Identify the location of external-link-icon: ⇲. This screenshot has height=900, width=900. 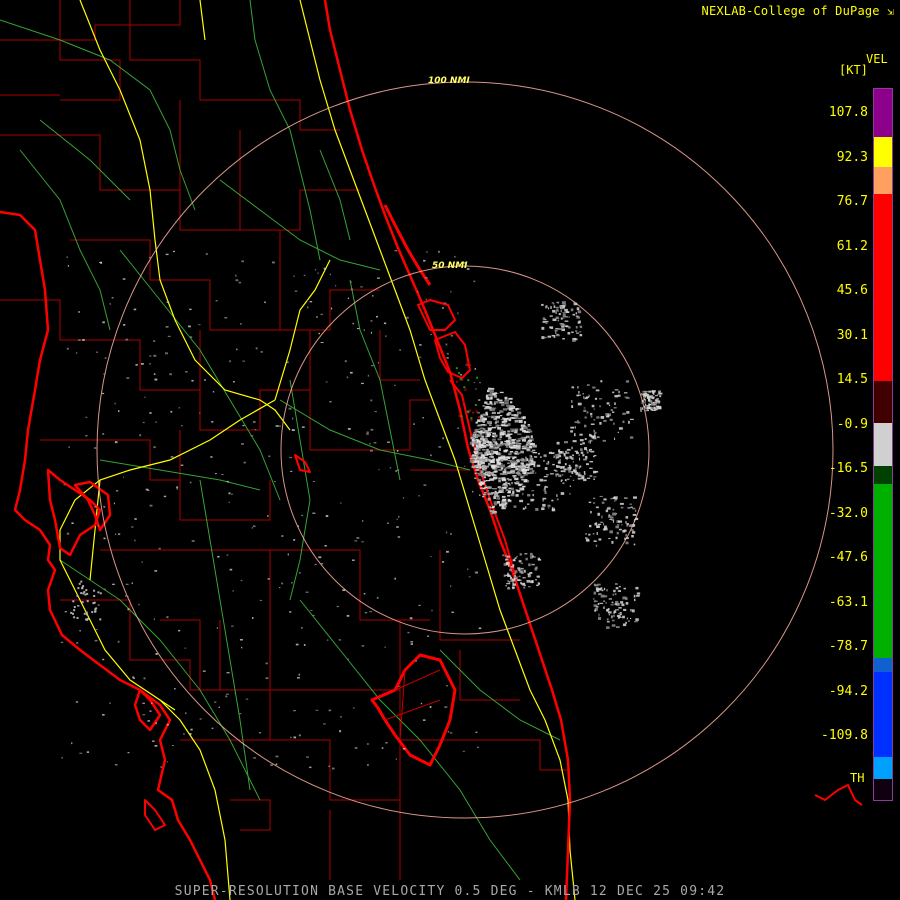
(890, 11).